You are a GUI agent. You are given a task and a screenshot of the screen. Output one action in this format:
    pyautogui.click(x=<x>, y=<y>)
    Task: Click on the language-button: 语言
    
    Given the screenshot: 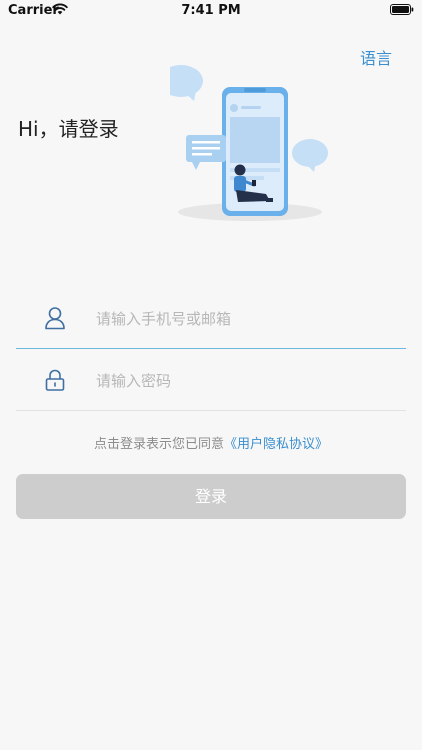 What is the action you would take?
    pyautogui.click(x=376, y=57)
    